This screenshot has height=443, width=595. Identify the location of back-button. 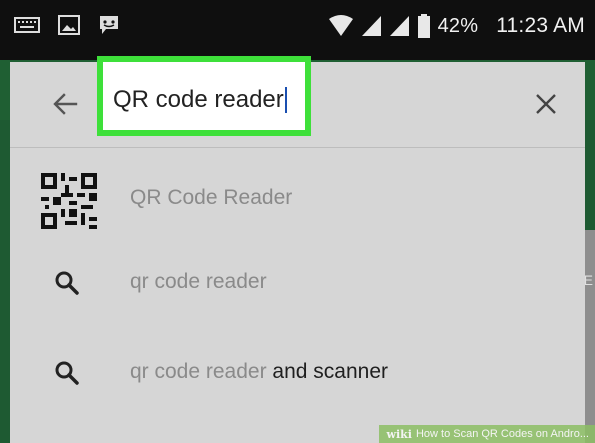
(65, 104).